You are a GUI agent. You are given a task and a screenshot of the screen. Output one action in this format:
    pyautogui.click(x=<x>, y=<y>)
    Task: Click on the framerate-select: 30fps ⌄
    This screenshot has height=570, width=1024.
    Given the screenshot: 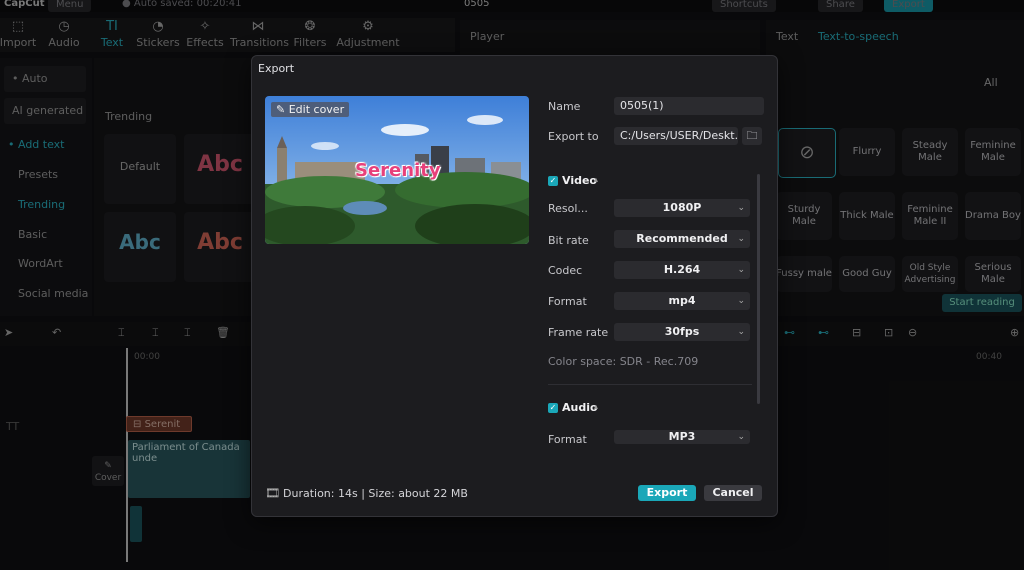 What is the action you would take?
    pyautogui.click(x=682, y=332)
    